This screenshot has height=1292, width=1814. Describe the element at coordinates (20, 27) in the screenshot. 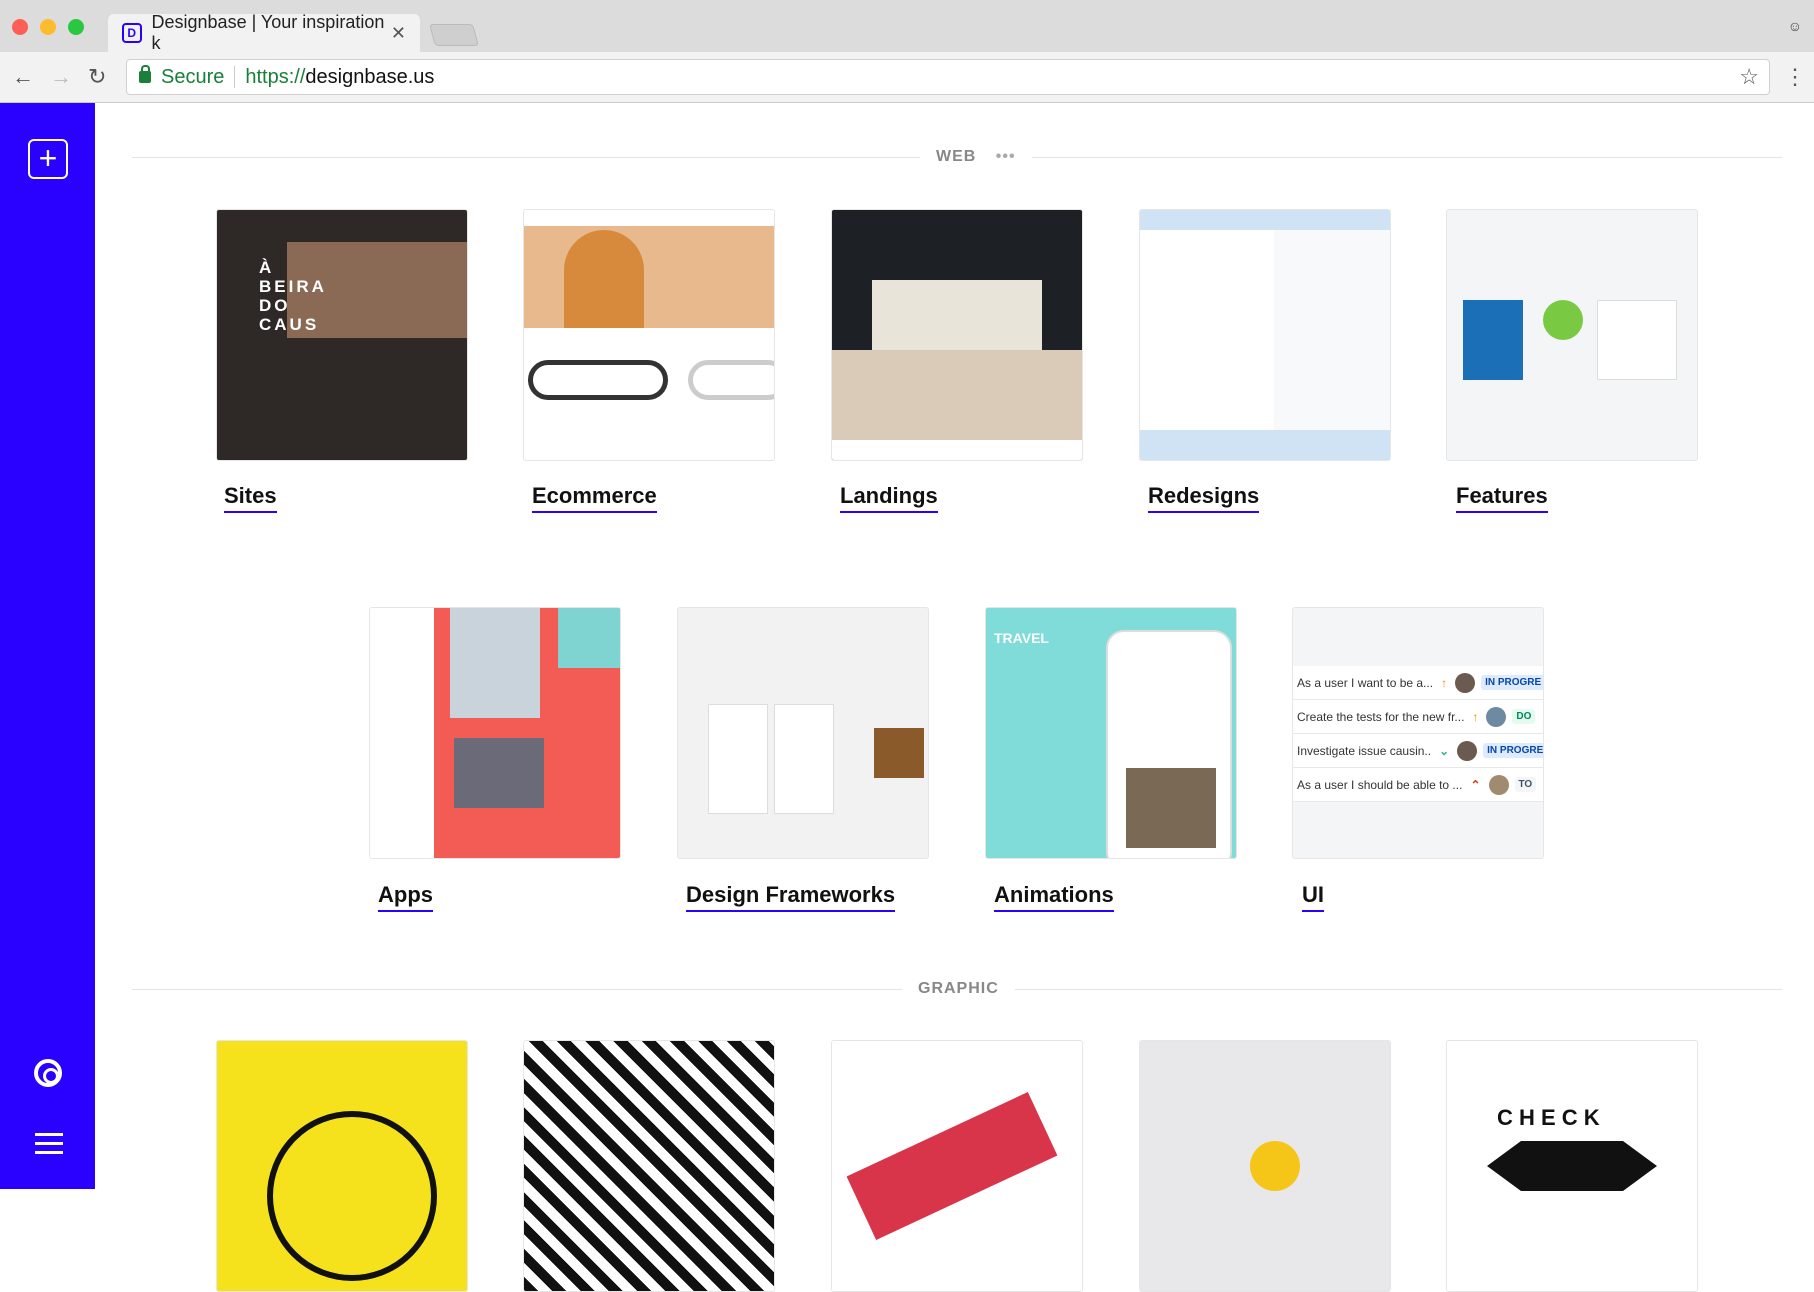

I see `close-window-button` at that location.